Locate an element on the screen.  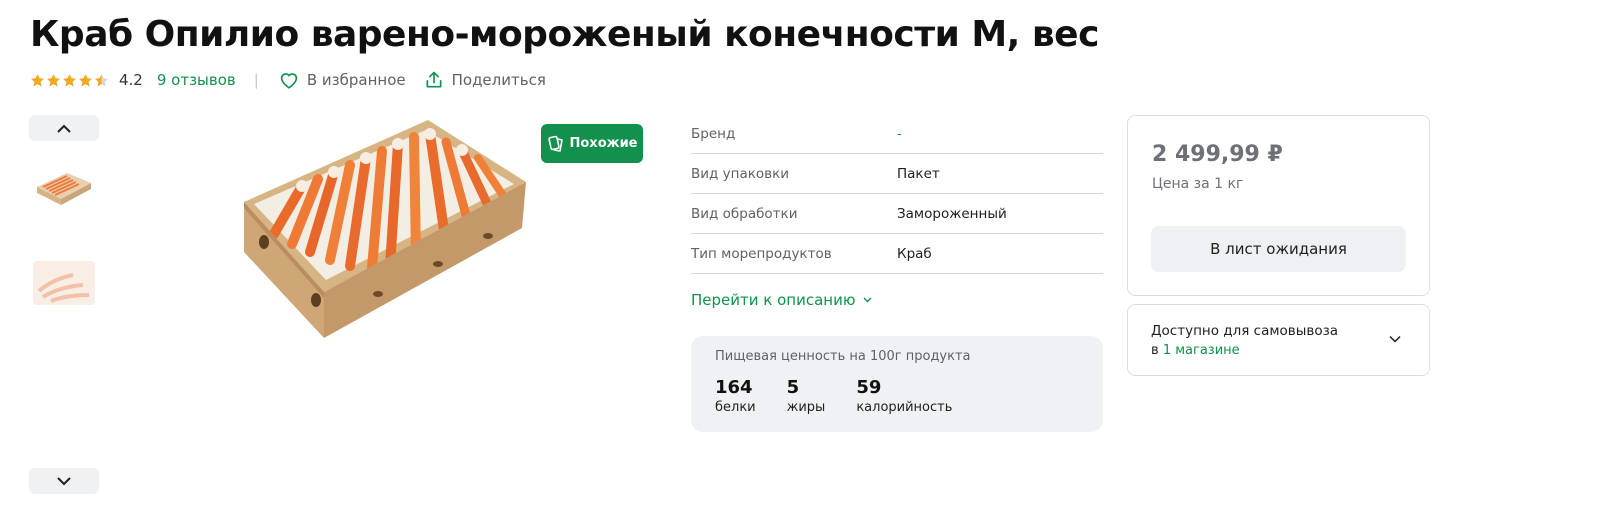
spec-value: Замороженный is located at coordinates (952, 213).